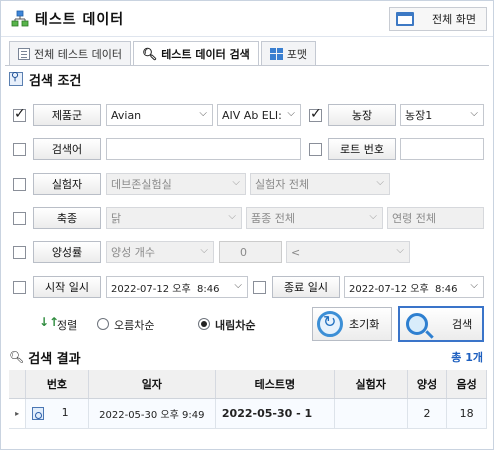 This screenshot has height=450, width=494. What do you see at coordinates (362, 149) in the screenshot?
I see `lot-no-label: 로트 번호` at bounding box center [362, 149].